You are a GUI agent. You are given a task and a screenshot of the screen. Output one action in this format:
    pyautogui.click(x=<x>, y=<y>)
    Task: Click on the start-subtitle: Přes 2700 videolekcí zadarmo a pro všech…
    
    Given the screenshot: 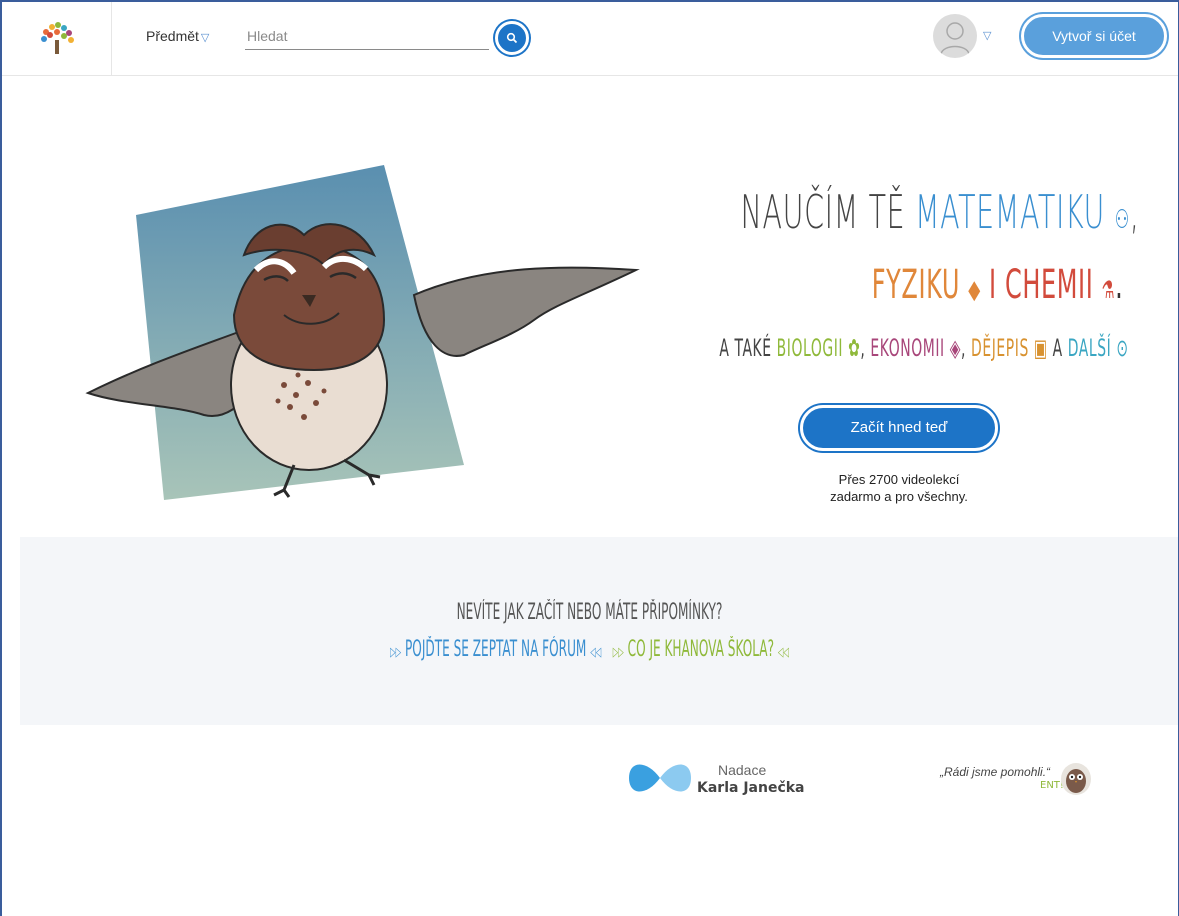 What is the action you would take?
    pyautogui.click(x=899, y=488)
    